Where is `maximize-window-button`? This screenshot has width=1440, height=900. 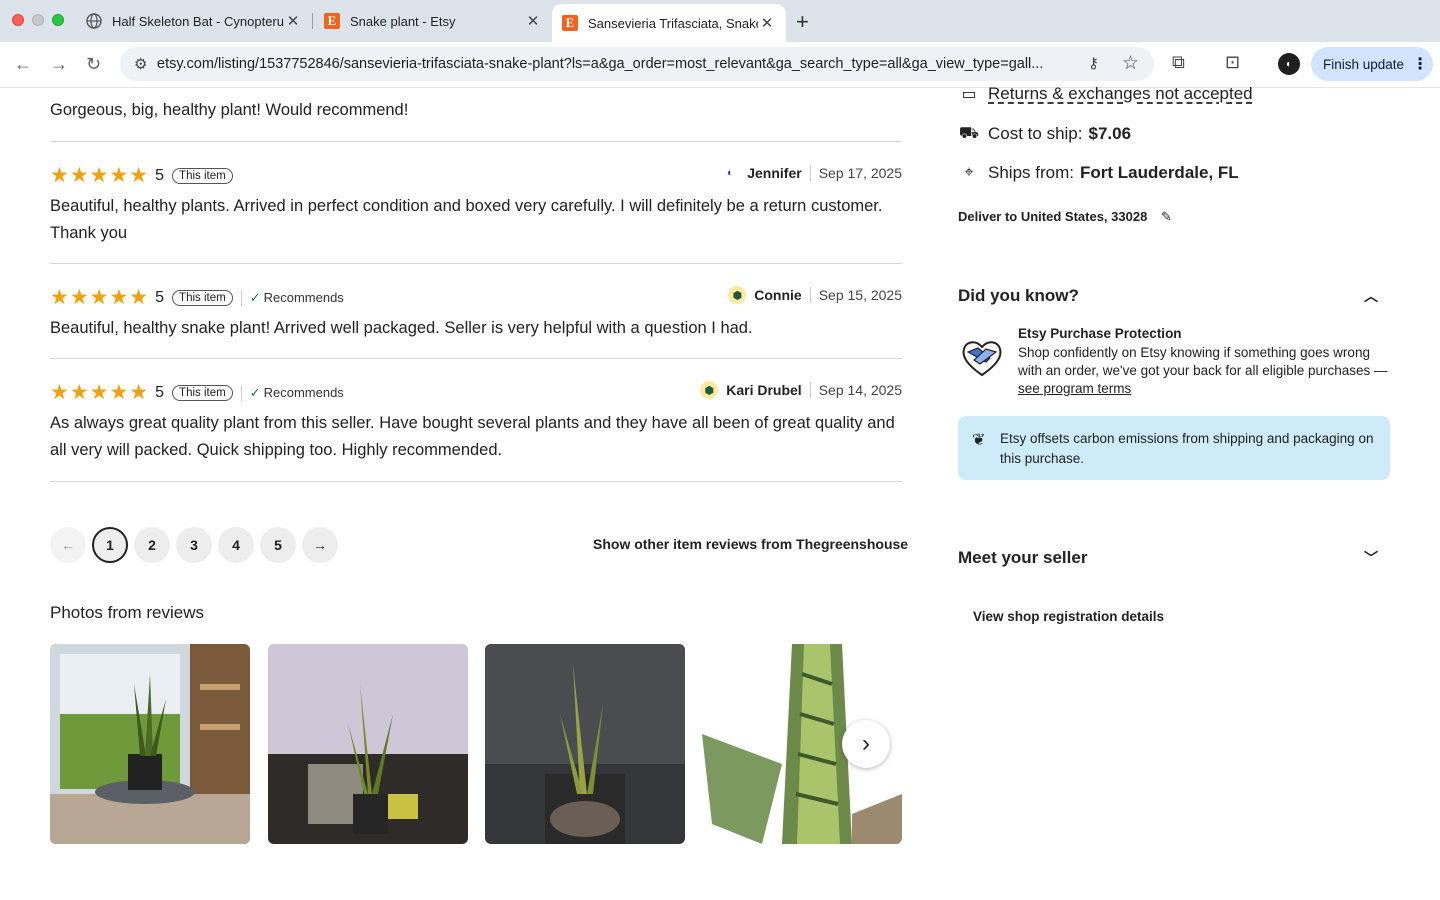
maximize-window-button is located at coordinates (58, 20).